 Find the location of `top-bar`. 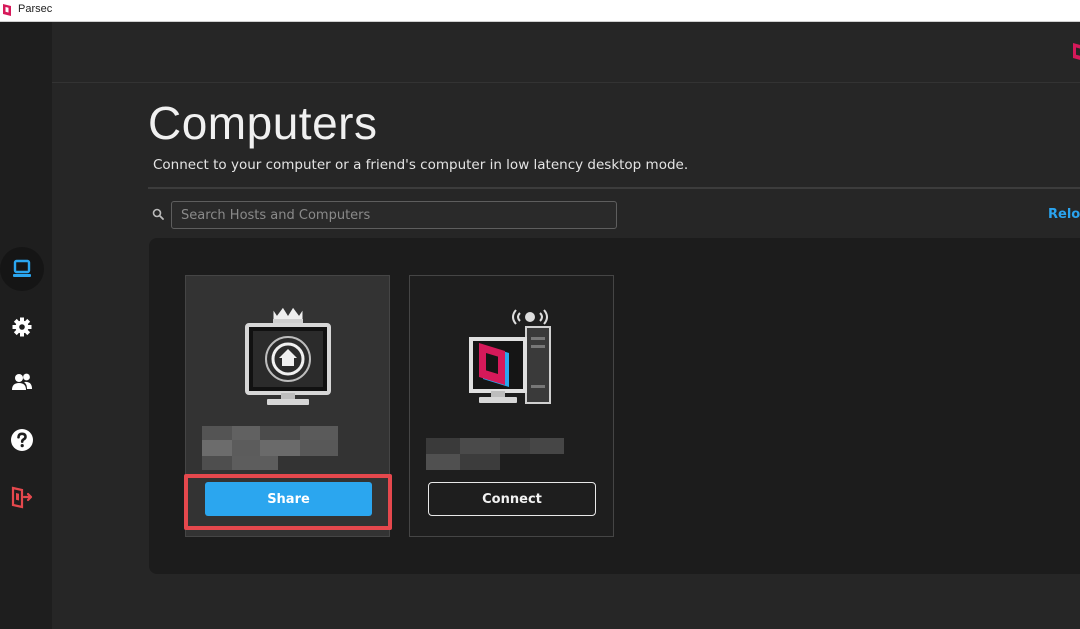

top-bar is located at coordinates (566, 52).